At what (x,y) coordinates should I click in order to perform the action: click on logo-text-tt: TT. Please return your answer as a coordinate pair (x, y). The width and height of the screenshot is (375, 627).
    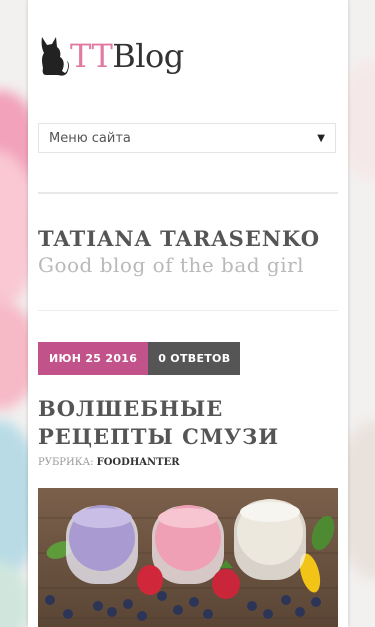
    Looking at the image, I should click on (91, 56).